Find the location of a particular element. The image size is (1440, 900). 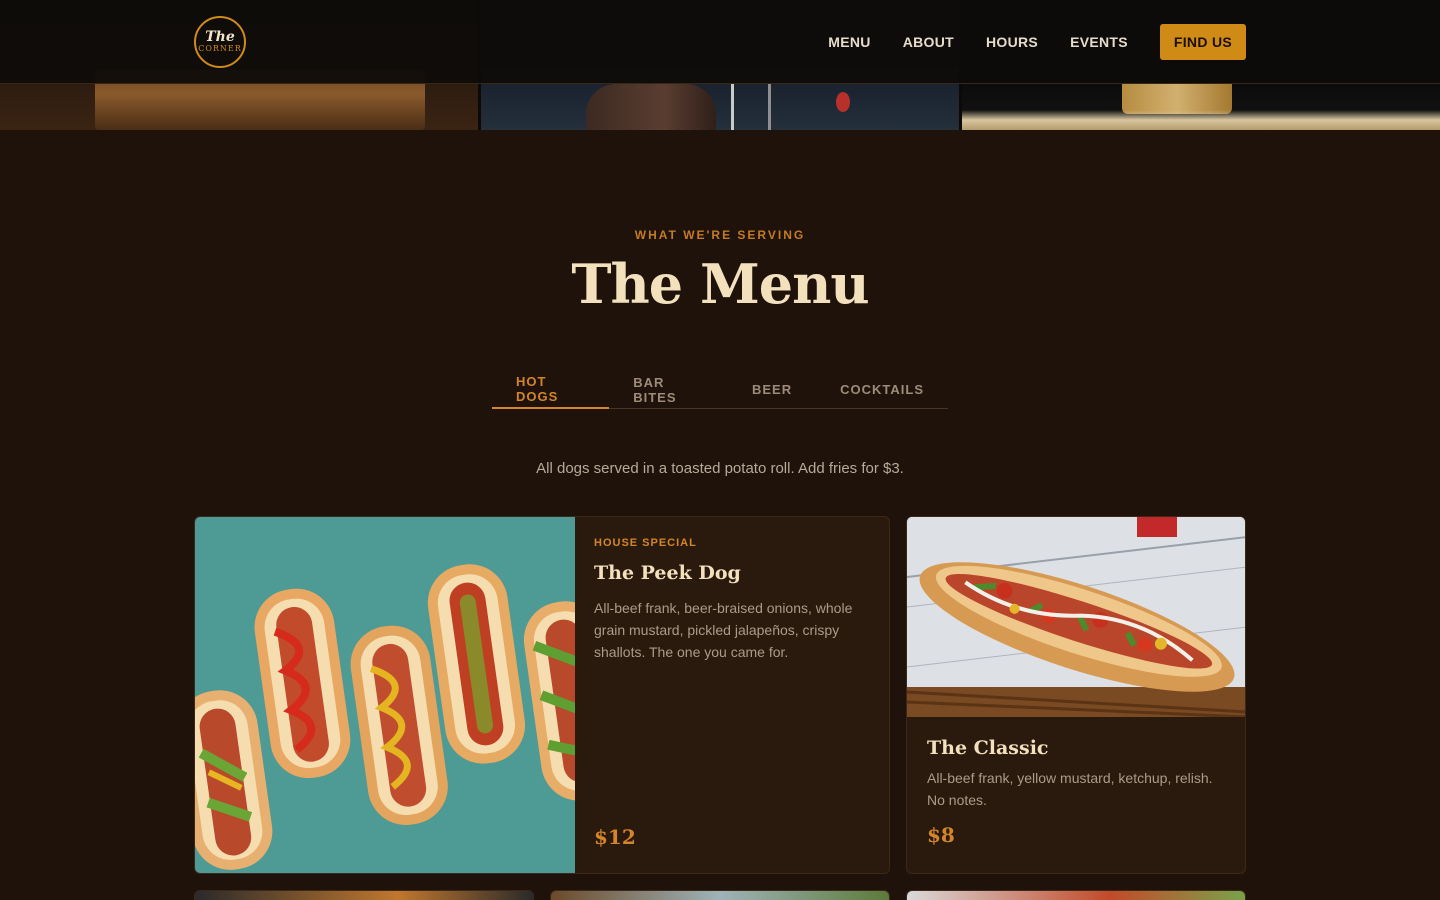

nav-link-about: ABOUT is located at coordinates (928, 42).